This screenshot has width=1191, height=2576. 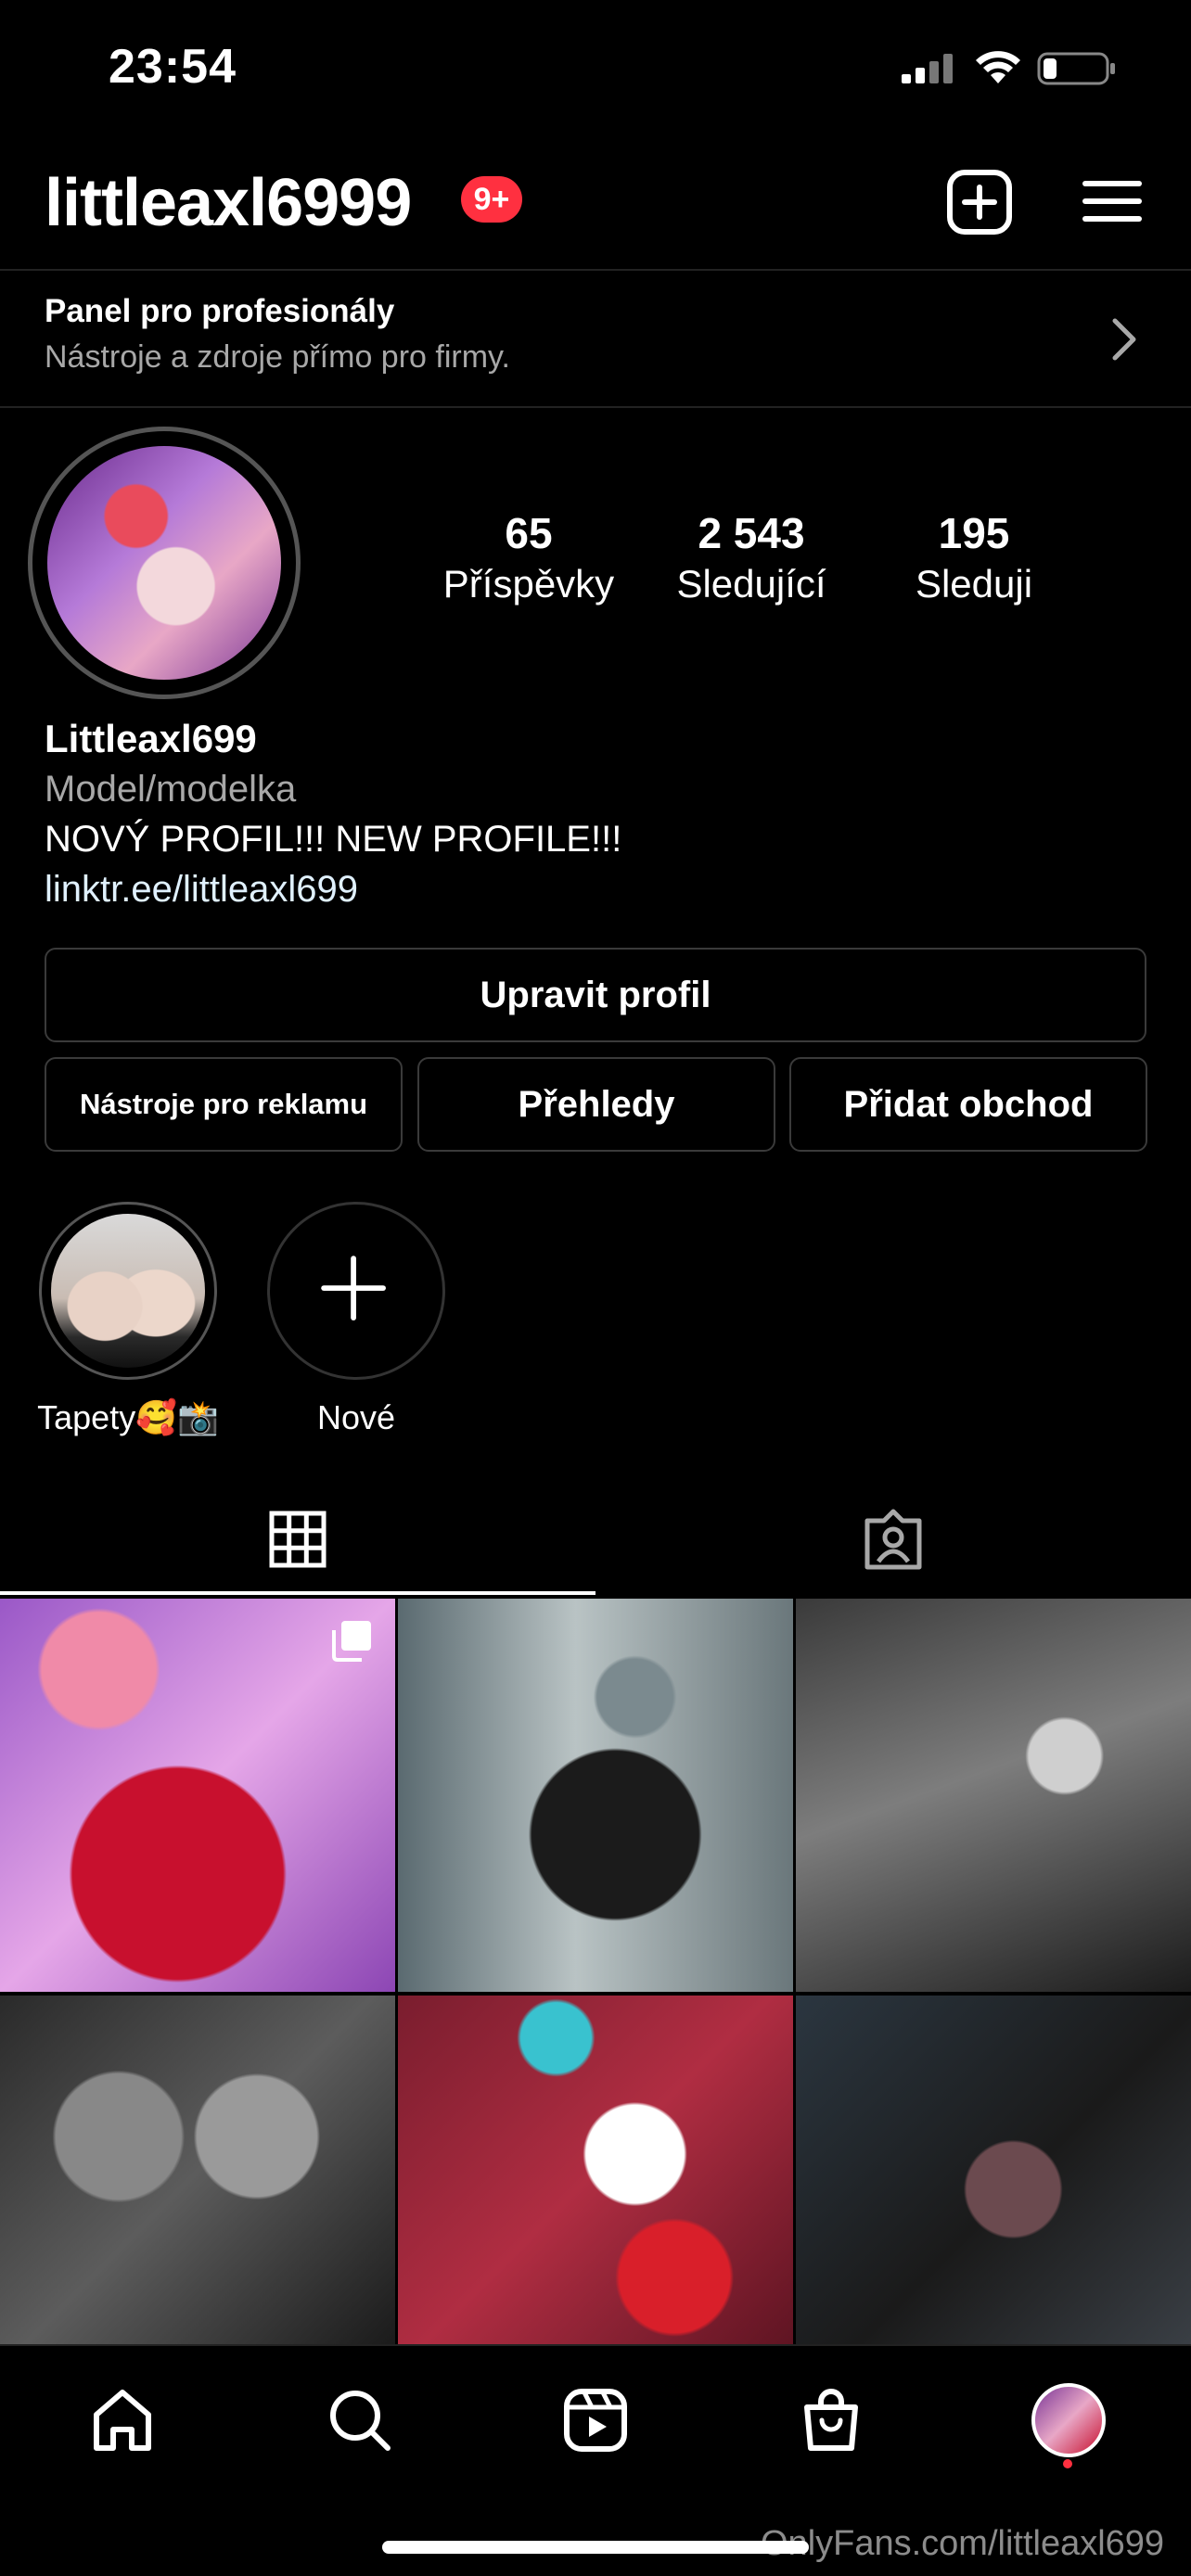 I want to click on plus-icon, so click(x=353, y=1288).